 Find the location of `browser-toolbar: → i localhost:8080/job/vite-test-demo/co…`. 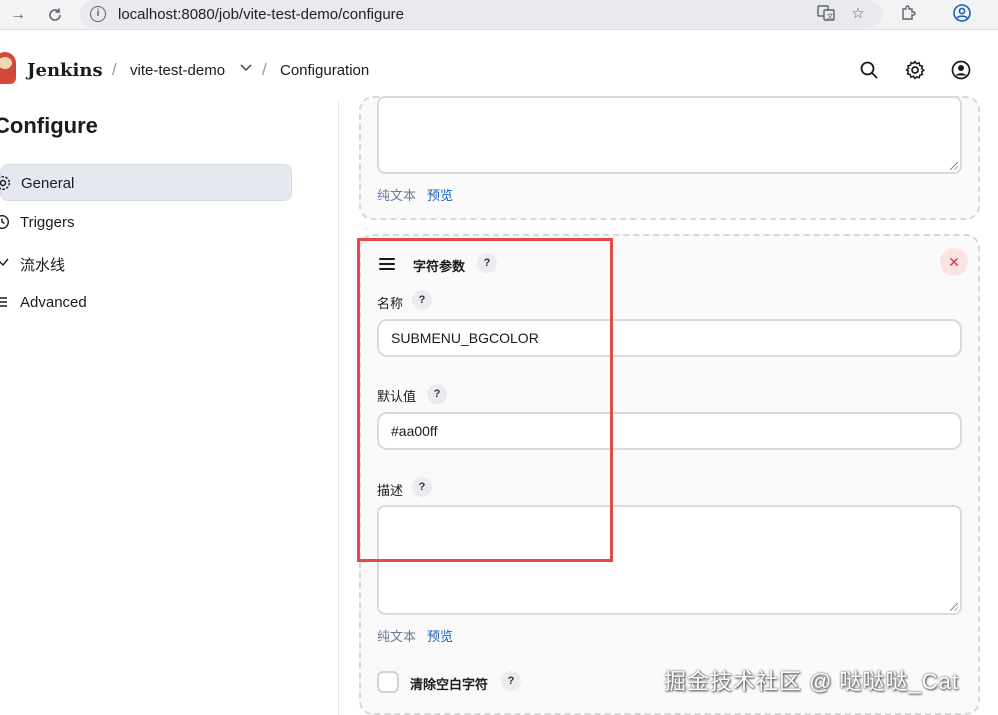

browser-toolbar: → i localhost:8080/job/vite-test-demo/co… is located at coordinates (499, 15).